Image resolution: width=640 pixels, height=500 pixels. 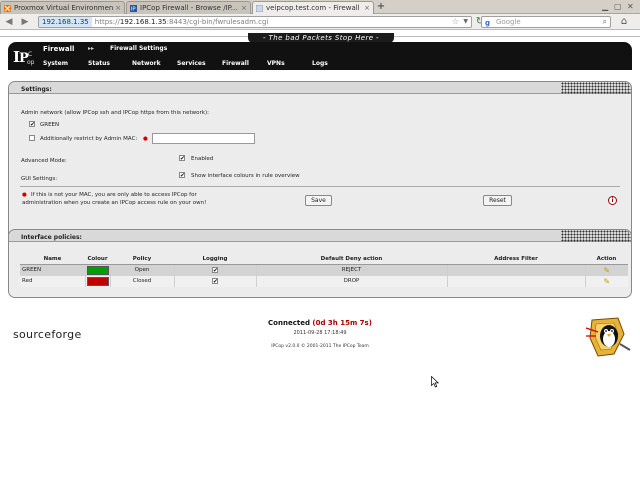 I want to click on menu-system: System, so click(x=55, y=63).